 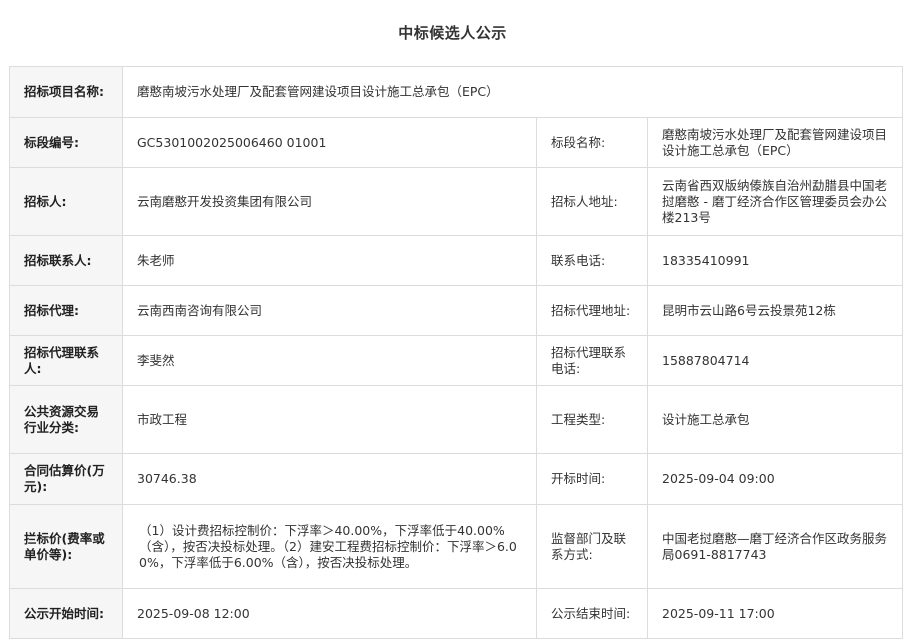 I want to click on tender-contact-label: 招标联系人:, so click(x=66, y=260).